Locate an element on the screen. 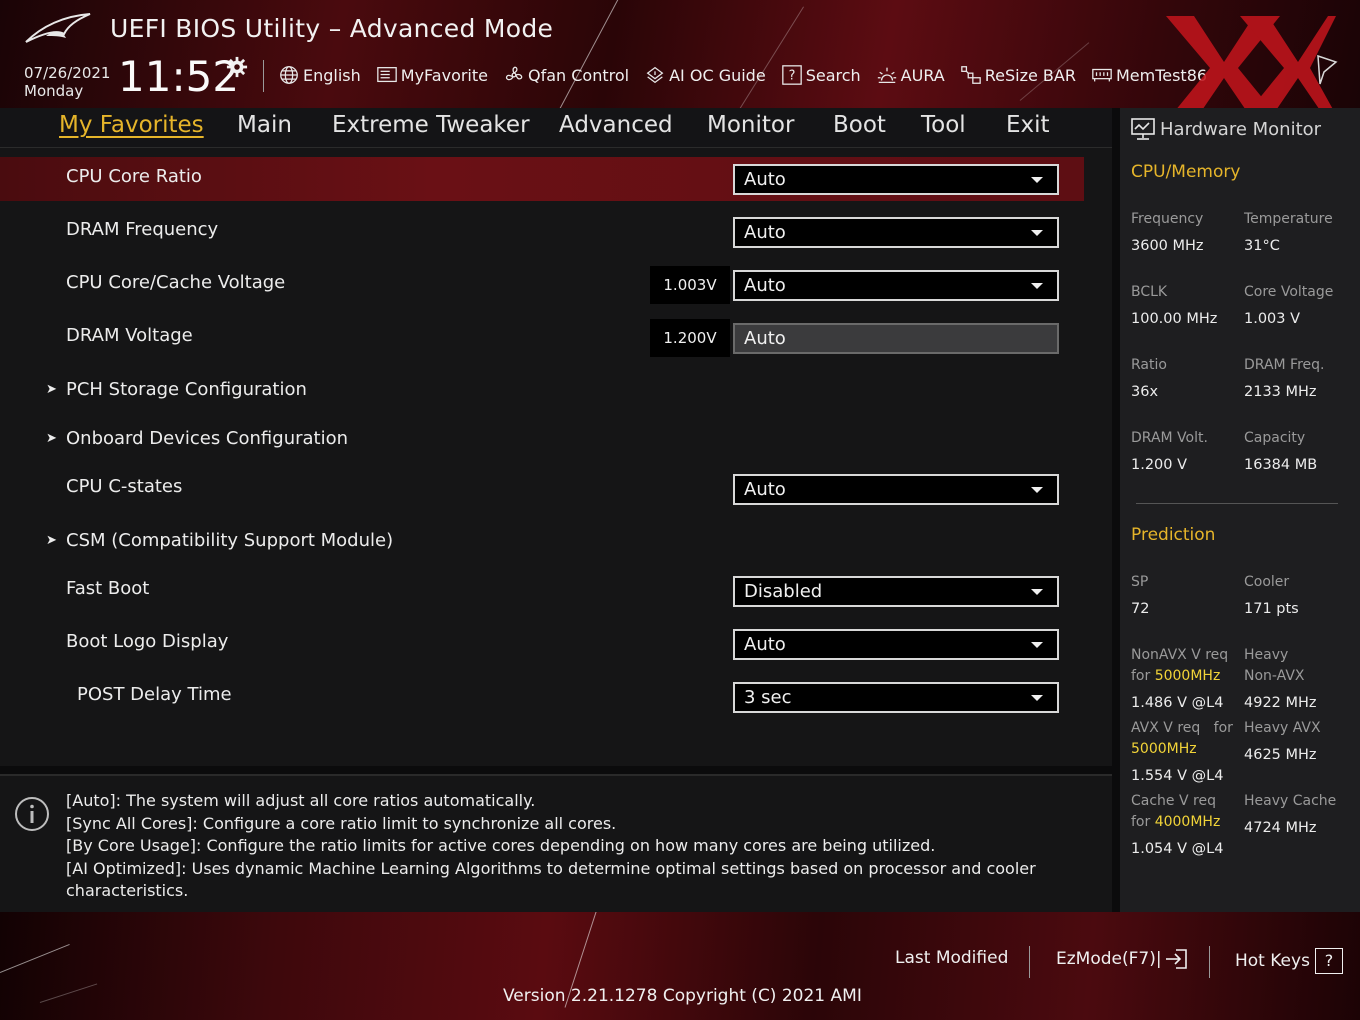 This screenshot has width=1360, height=1020. search-help-icon: ? is located at coordinates (791, 75).